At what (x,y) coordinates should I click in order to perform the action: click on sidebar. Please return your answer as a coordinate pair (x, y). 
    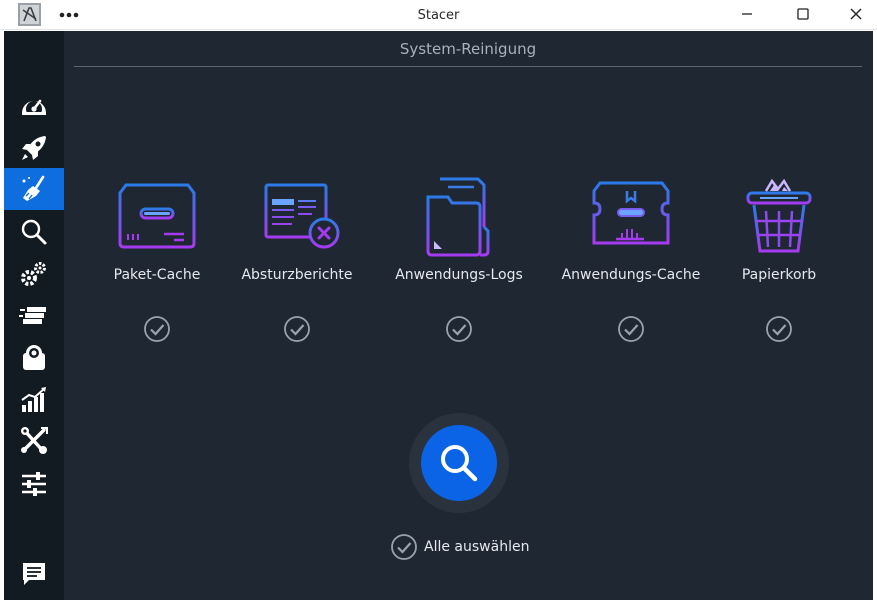
    Looking at the image, I should click on (34, 315).